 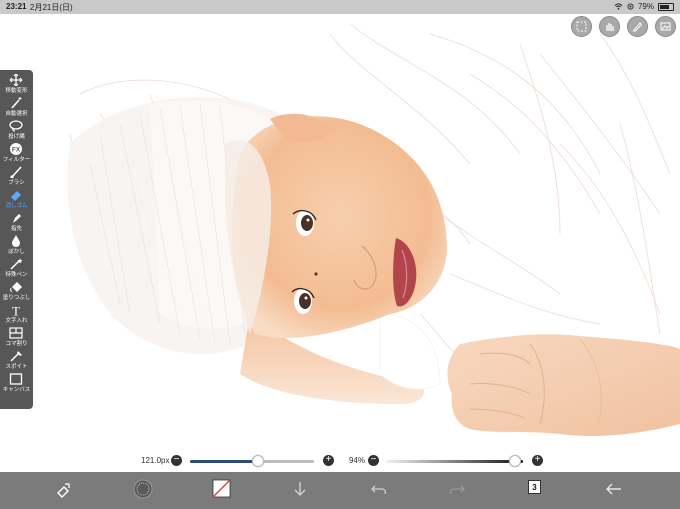 I want to click on gallery-icon, so click(x=665, y=26).